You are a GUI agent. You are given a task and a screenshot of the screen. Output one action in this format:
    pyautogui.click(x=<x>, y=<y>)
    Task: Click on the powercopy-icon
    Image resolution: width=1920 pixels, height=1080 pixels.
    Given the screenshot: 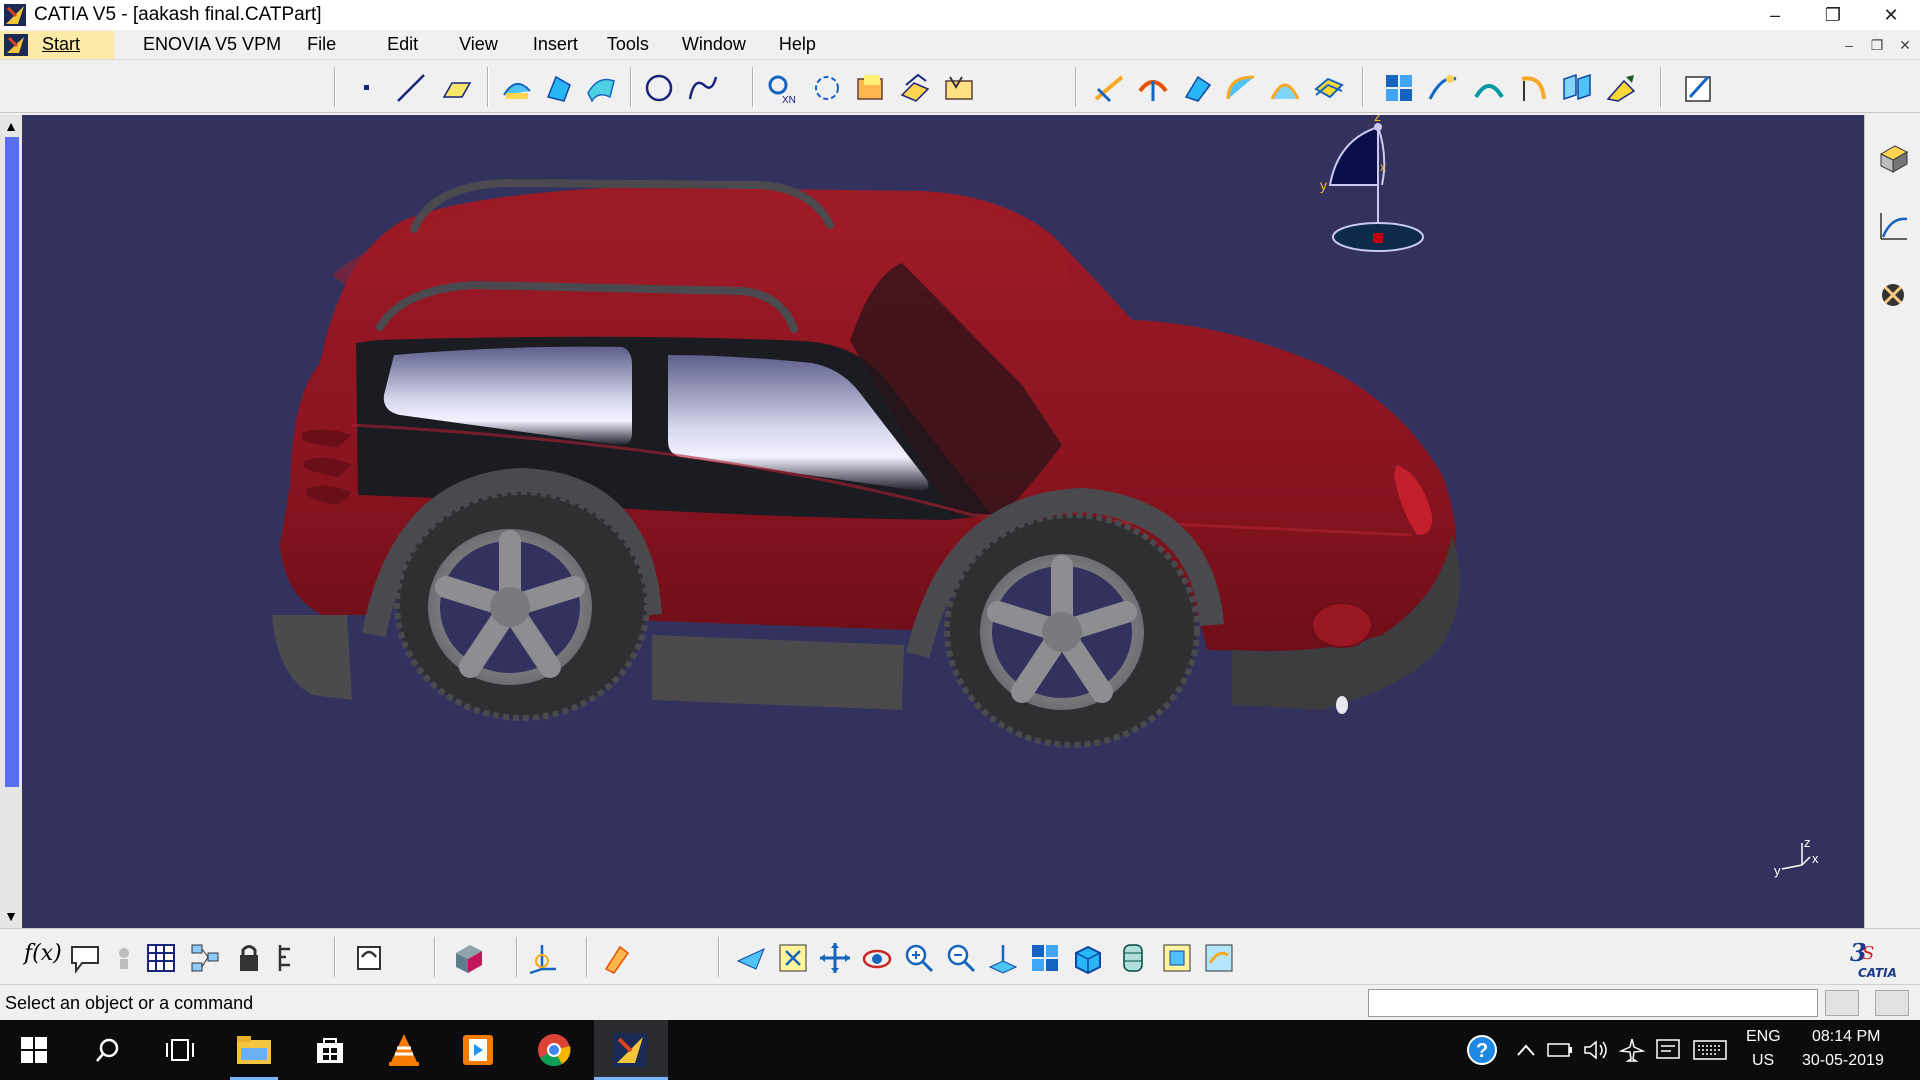 What is the action you would take?
    pyautogui.click(x=871, y=88)
    